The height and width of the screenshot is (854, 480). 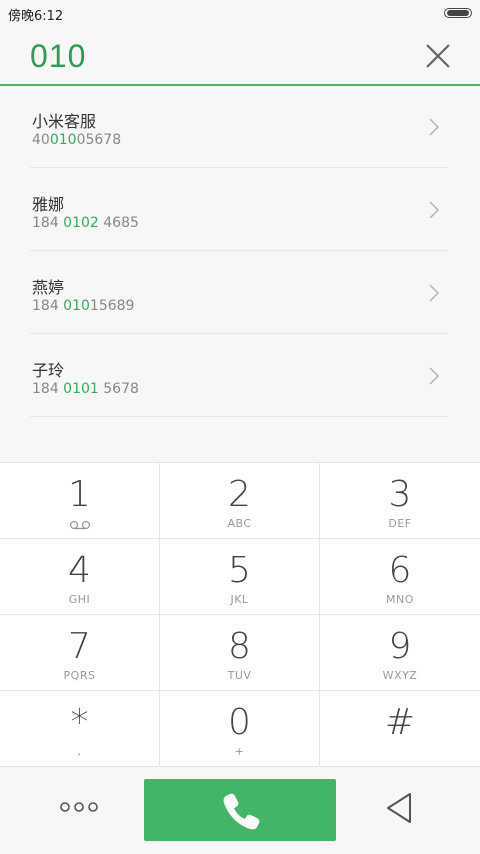 What do you see at coordinates (239, 675) in the screenshot?
I see `key-letters: TUV` at bounding box center [239, 675].